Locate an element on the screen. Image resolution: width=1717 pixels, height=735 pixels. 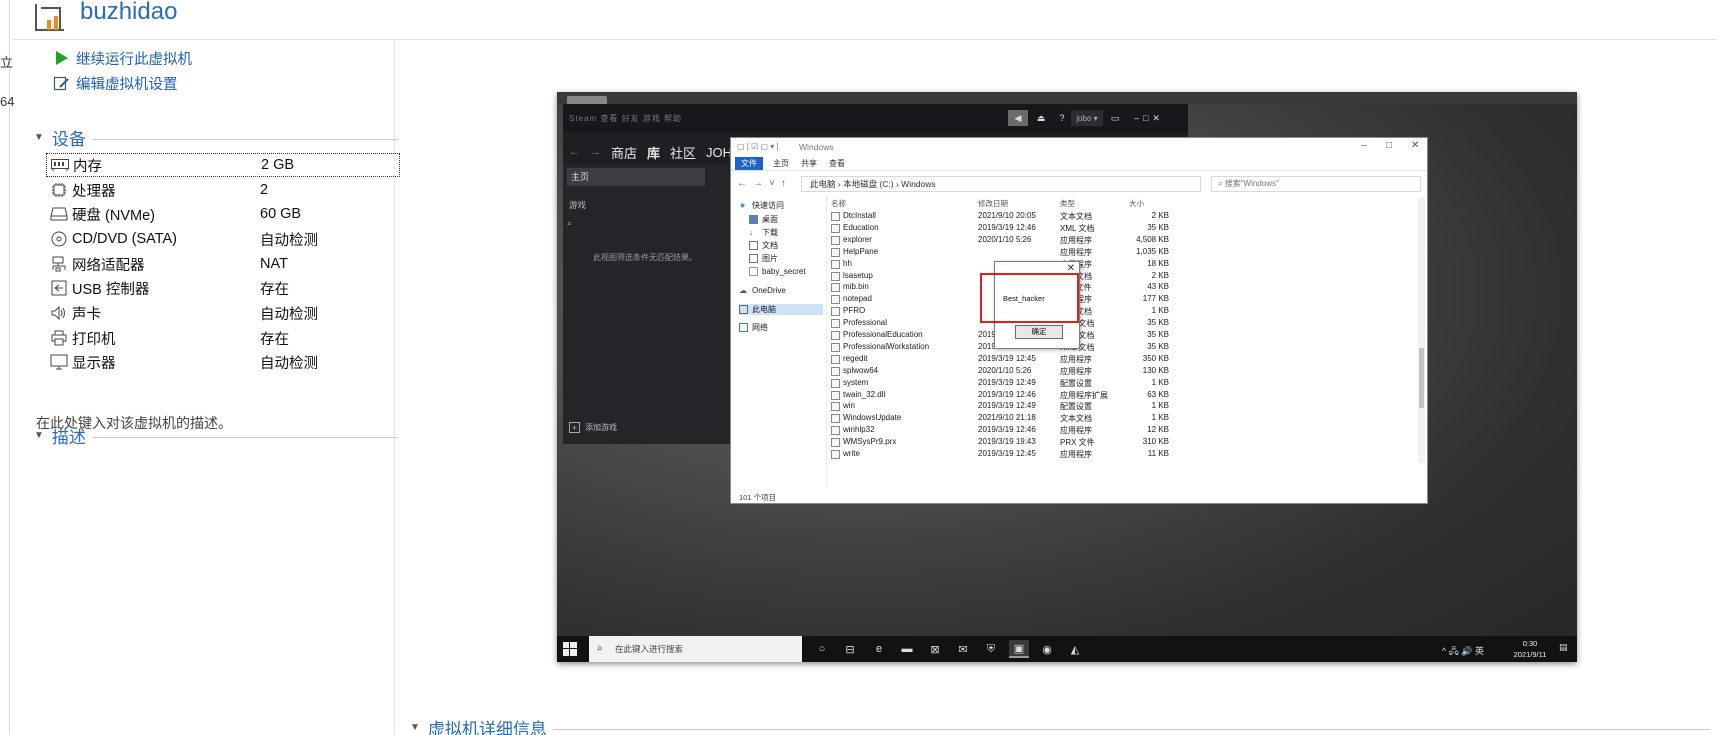
device-name: 显示器 is located at coordinates (94, 363).